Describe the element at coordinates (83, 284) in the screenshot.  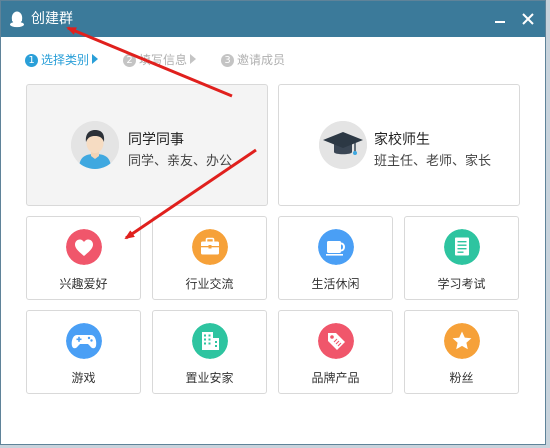
I see `category-label: 兴趣爱好` at that location.